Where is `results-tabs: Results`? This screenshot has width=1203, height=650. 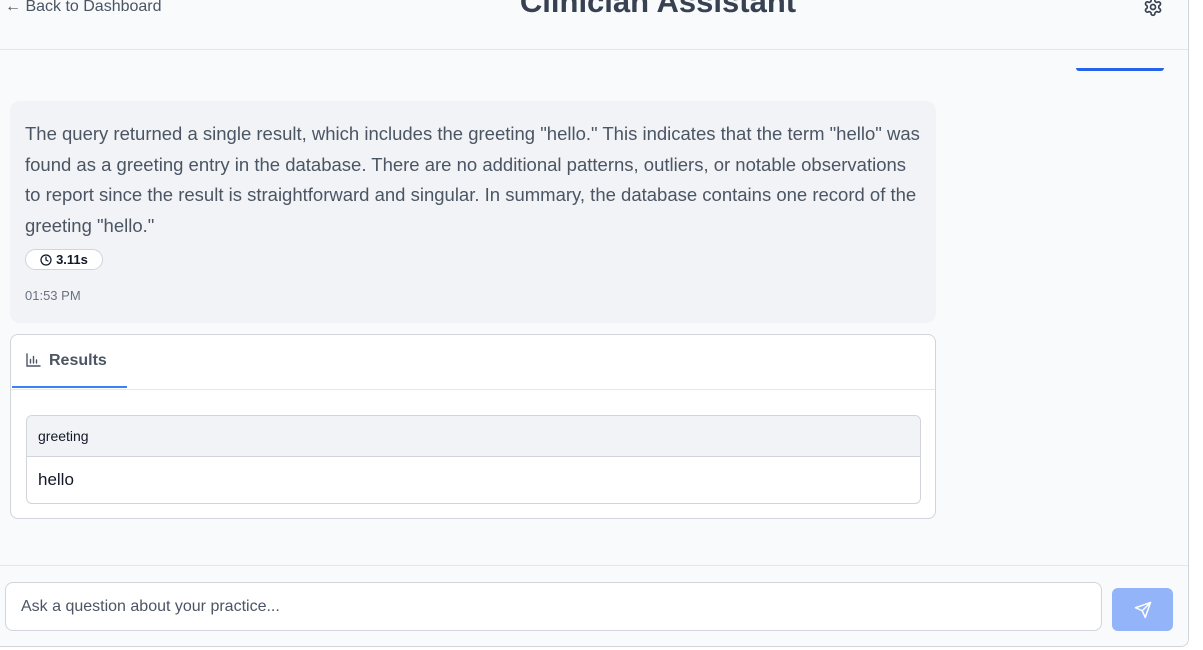 results-tabs: Results is located at coordinates (473, 362).